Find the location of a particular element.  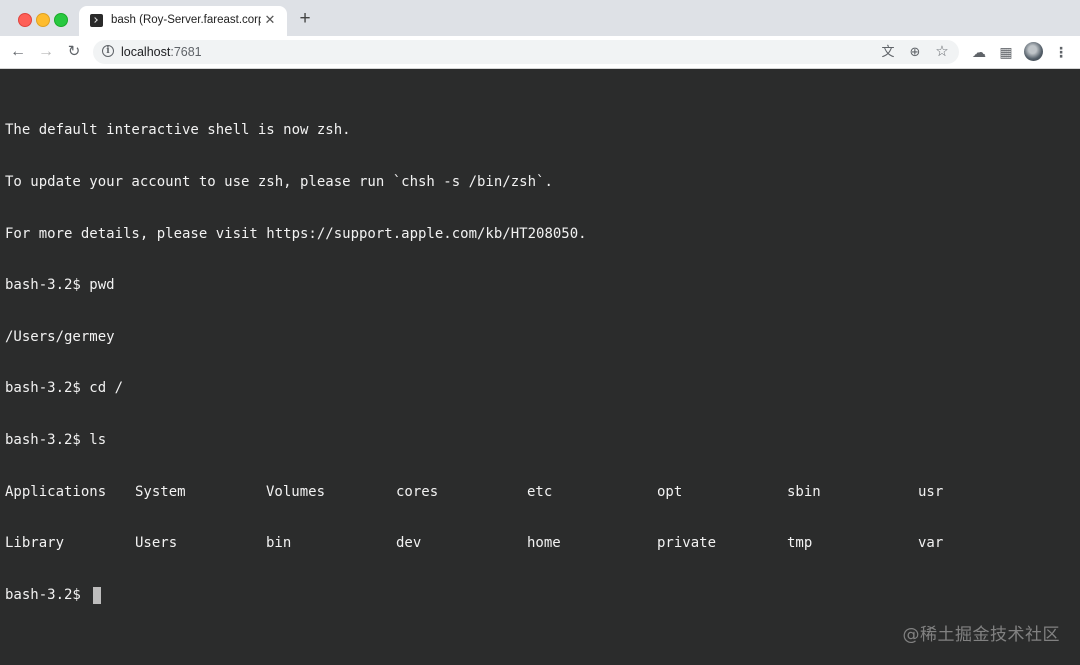

terminal-line: bash-3.2$ cd / is located at coordinates (64, 388).